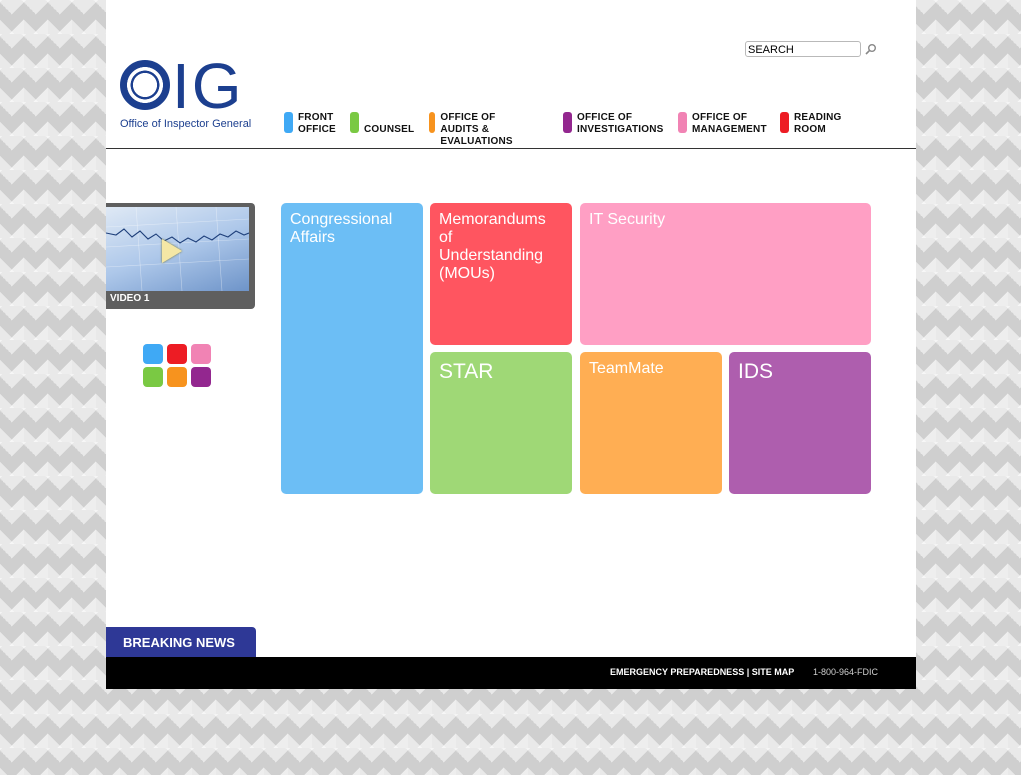 The width and height of the screenshot is (1021, 775). What do you see at coordinates (803, 49) in the screenshot?
I see `search-input: SEARCH` at bounding box center [803, 49].